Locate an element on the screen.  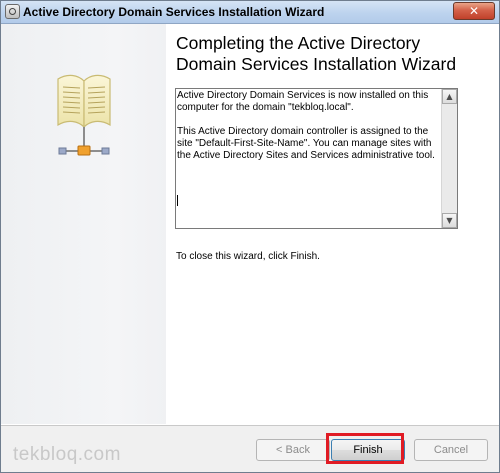
scroll-up-icon: ▲ is located at coordinates (449, 96).